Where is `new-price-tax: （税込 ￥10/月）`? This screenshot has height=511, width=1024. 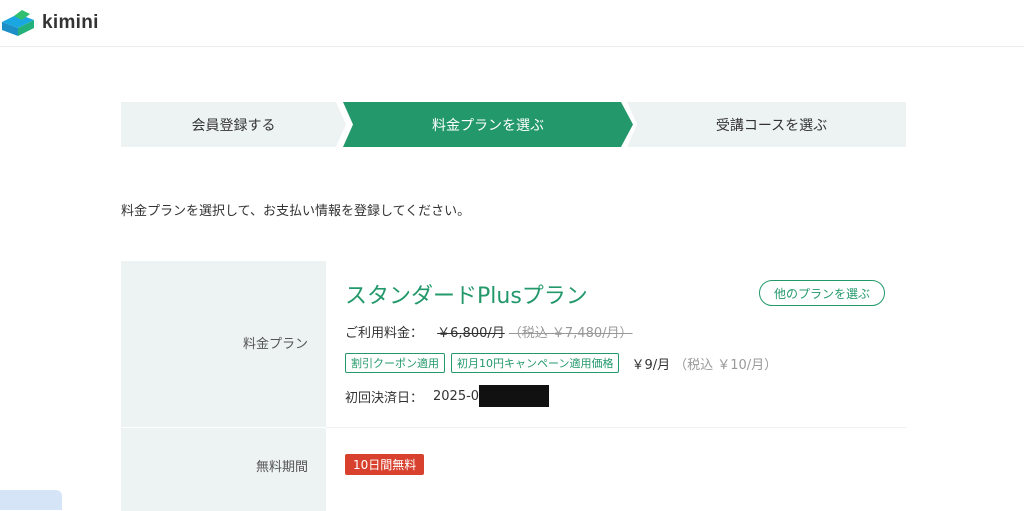 new-price-tax: （税込 ￥10/月） is located at coordinates (726, 365).